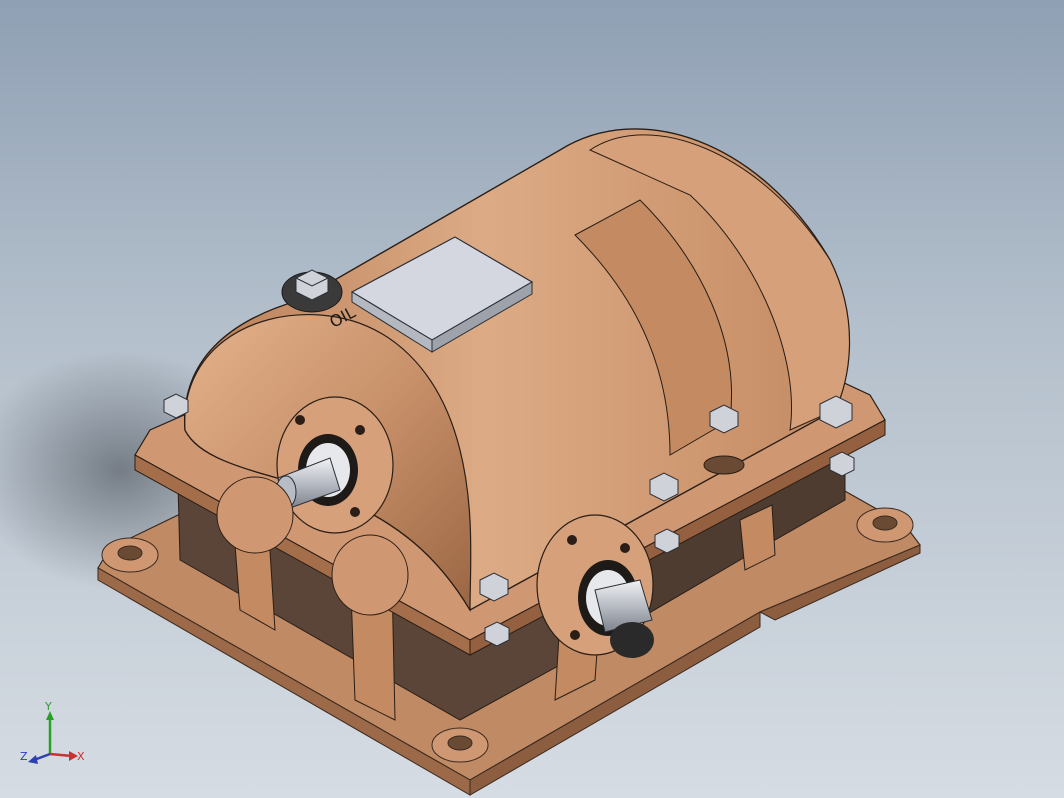  What do you see at coordinates (724, 465) in the screenshot?
I see `lifting-slot` at bounding box center [724, 465].